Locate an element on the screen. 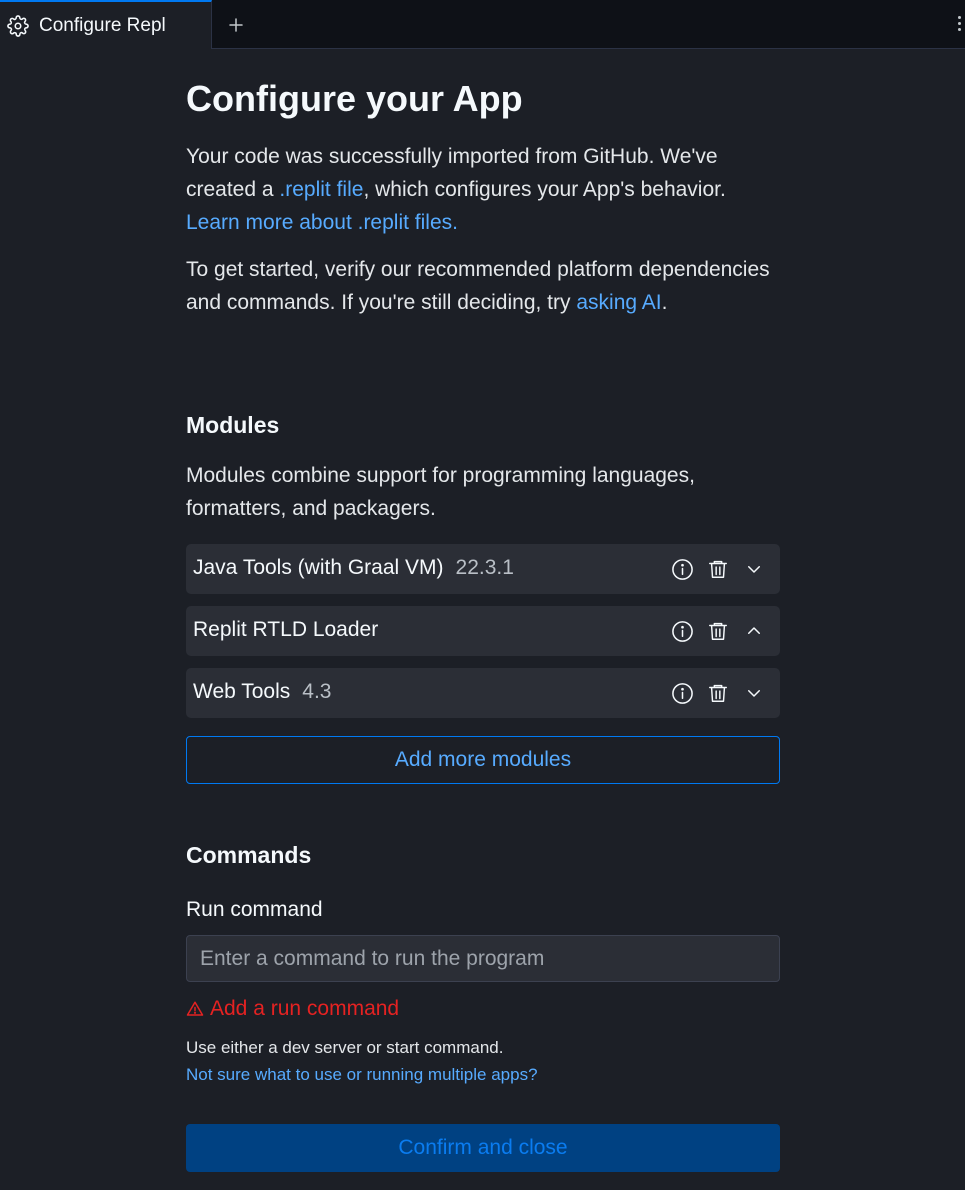 The image size is (965, 1190). kebab-menu-icon is located at coordinates (959, 25).